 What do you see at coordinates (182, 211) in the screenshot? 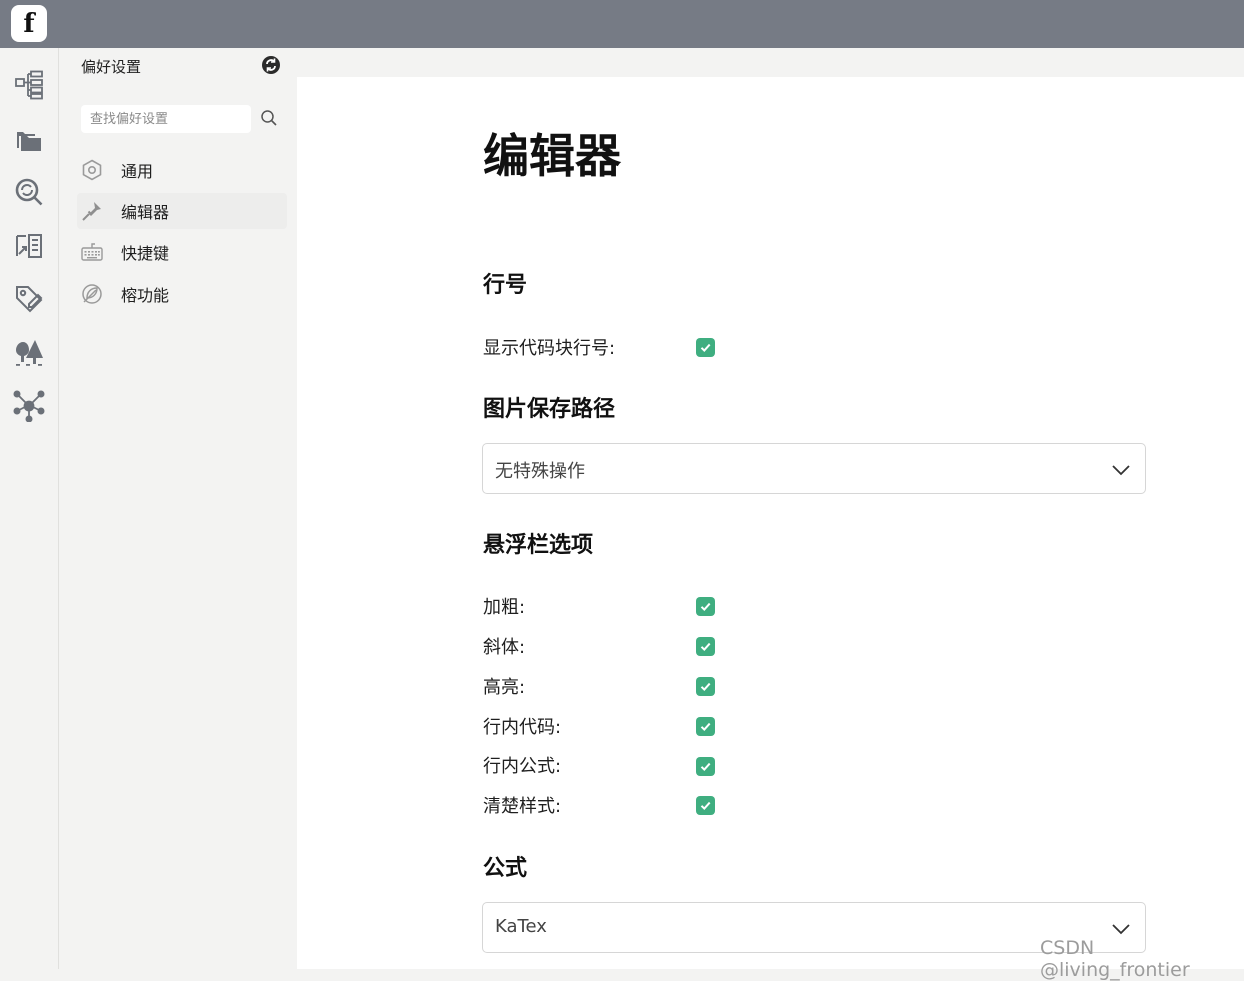
I see `nav-item-editor: 编辑器` at bounding box center [182, 211].